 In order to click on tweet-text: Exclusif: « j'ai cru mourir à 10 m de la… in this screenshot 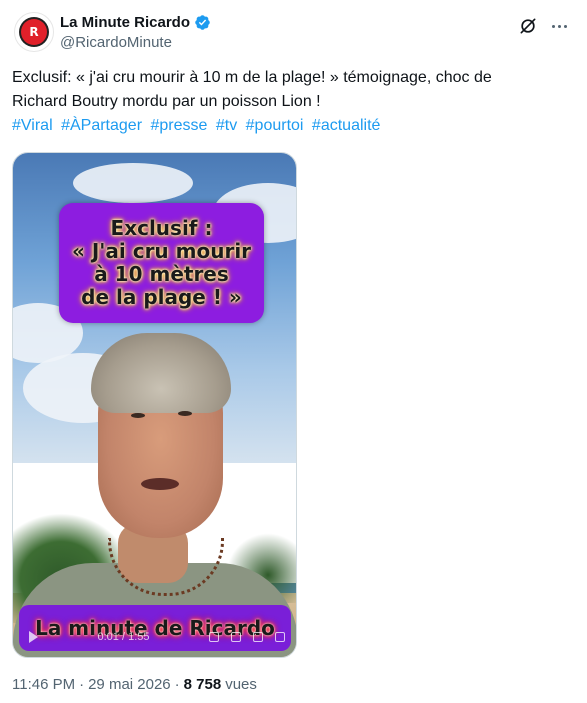, I will do `click(292, 102)`.